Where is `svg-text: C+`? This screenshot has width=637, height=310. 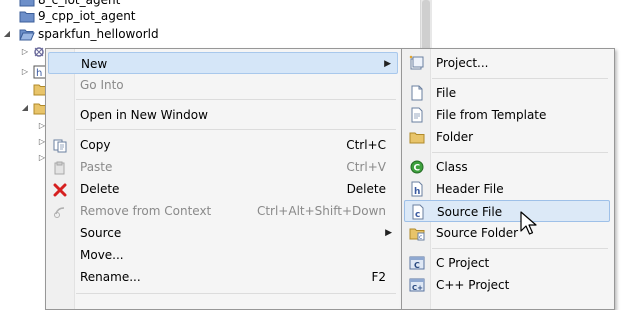
svg-text: C+ is located at coordinates (417, 288).